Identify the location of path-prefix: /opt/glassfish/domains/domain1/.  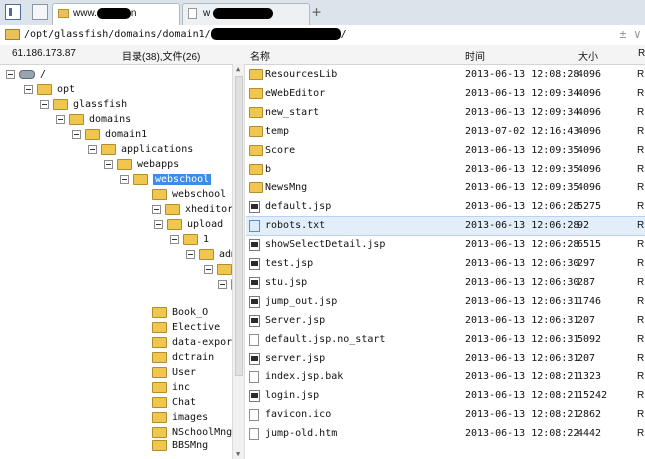
(117, 34).